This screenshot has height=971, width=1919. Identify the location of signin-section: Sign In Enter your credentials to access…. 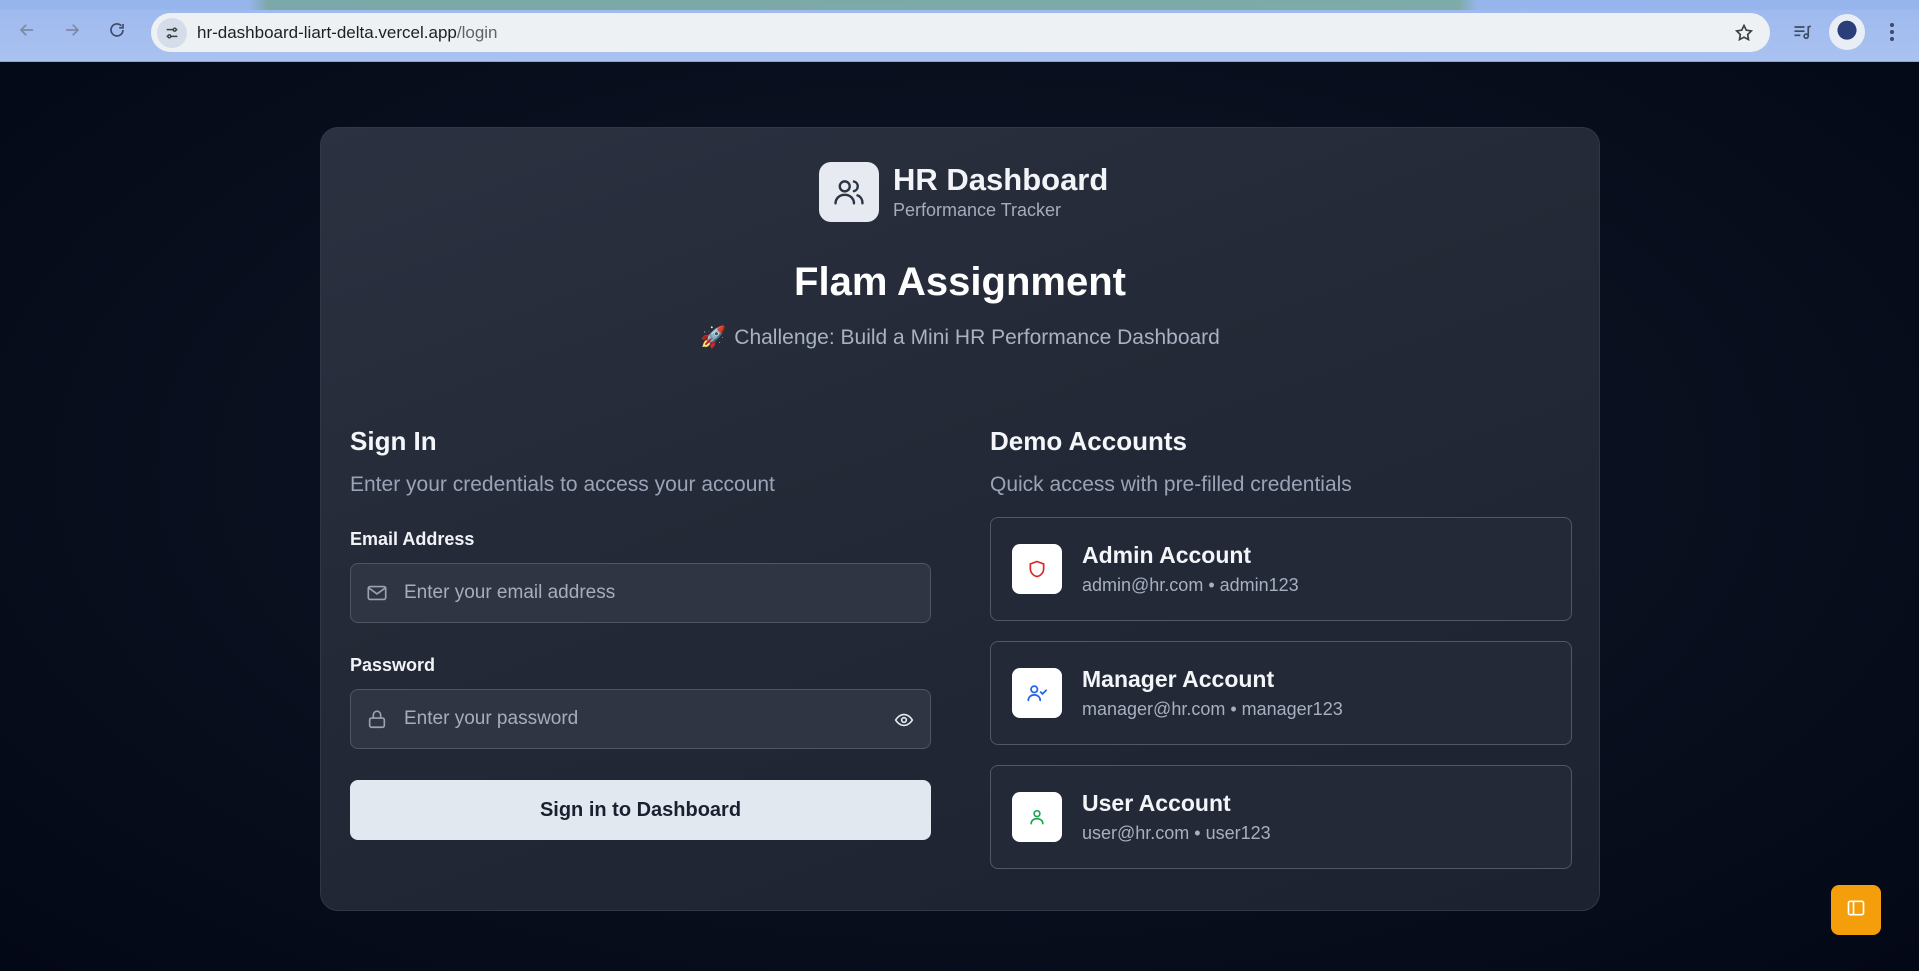
(640, 633).